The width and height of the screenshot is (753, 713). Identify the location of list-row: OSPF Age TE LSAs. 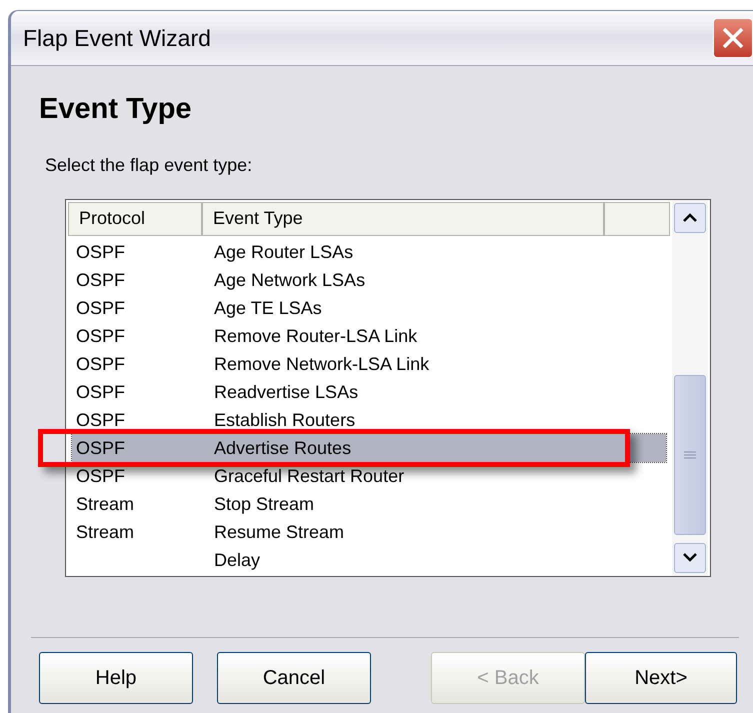
(369, 308).